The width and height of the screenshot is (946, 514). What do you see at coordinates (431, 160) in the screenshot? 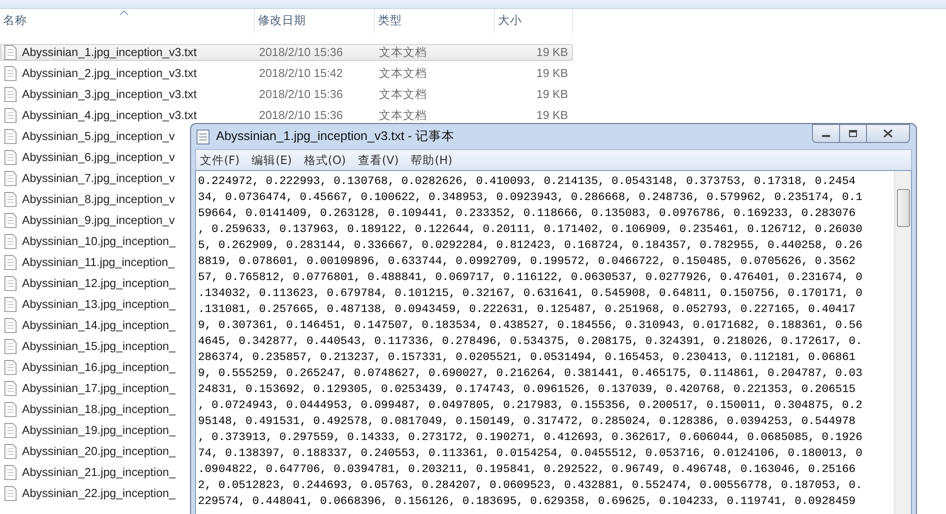
I see `menu-item: 帮助(H)` at bounding box center [431, 160].